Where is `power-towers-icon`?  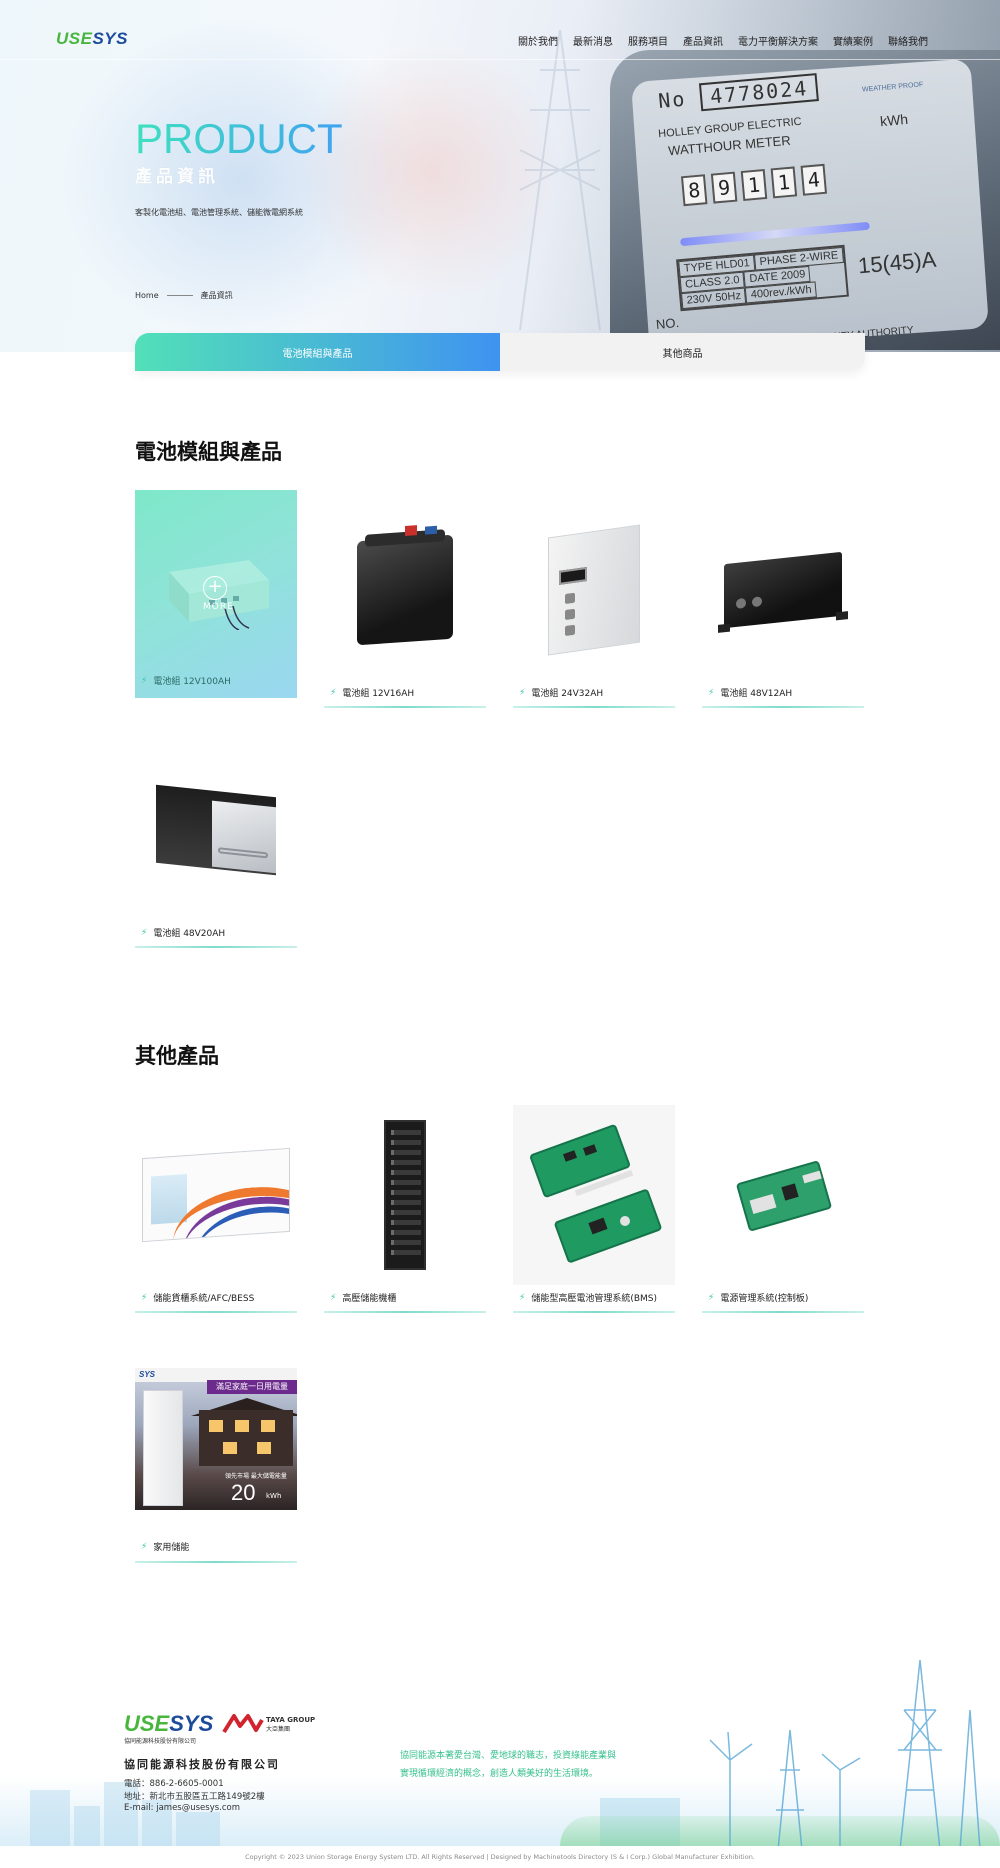
power-towers-icon is located at coordinates (845, 1754).